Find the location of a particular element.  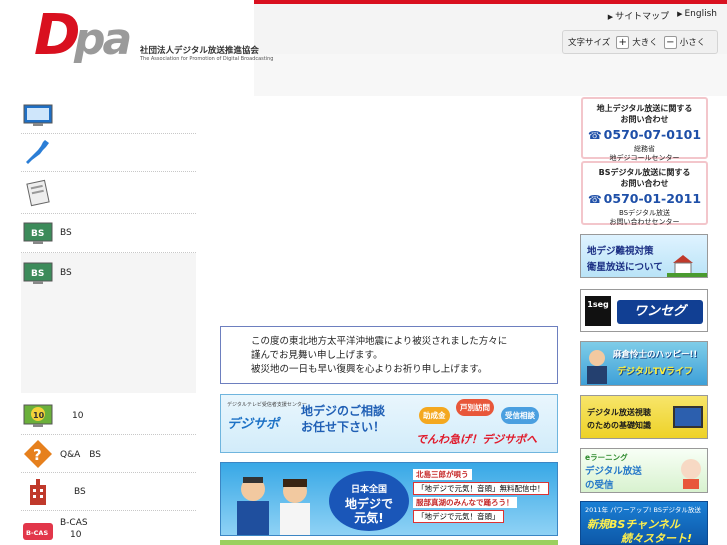

next-banner-edge is located at coordinates (389, 542).